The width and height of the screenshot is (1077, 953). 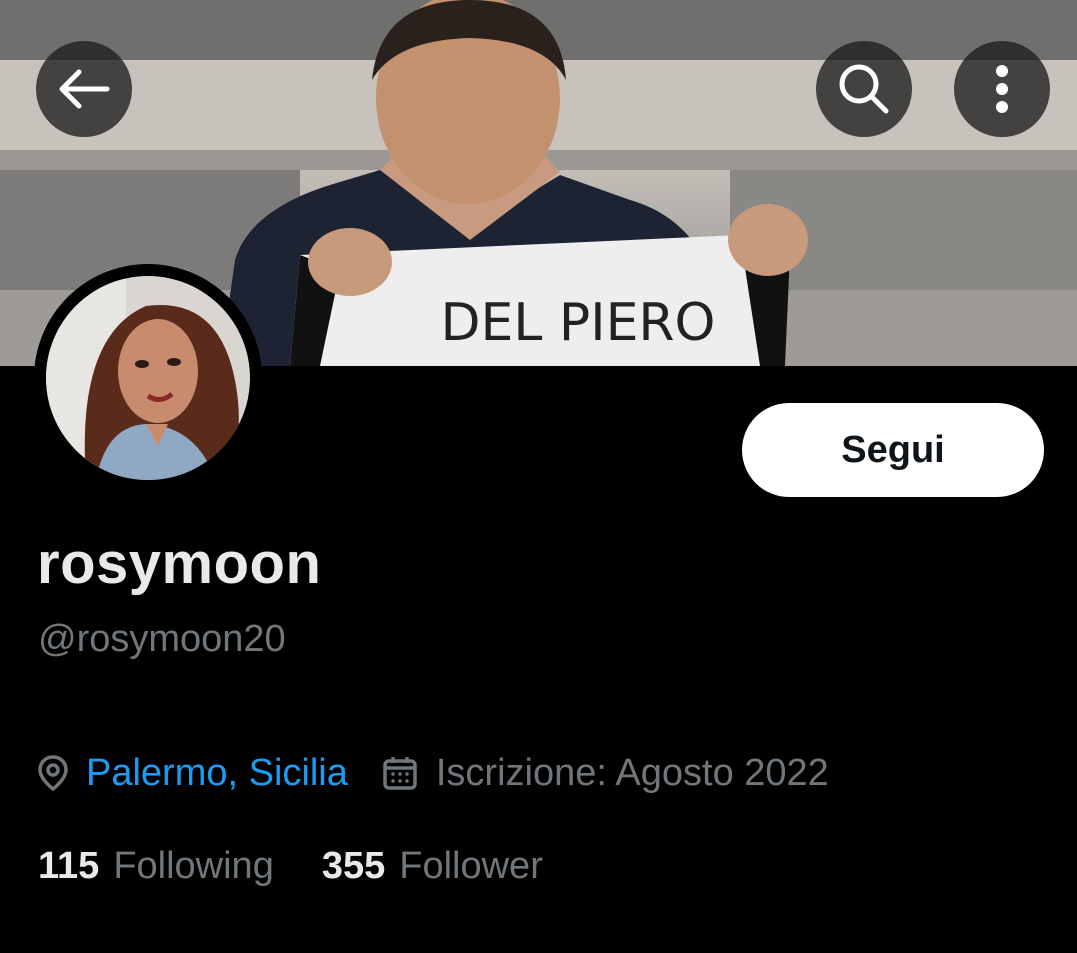 I want to click on more-options-button, so click(x=1002, y=89).